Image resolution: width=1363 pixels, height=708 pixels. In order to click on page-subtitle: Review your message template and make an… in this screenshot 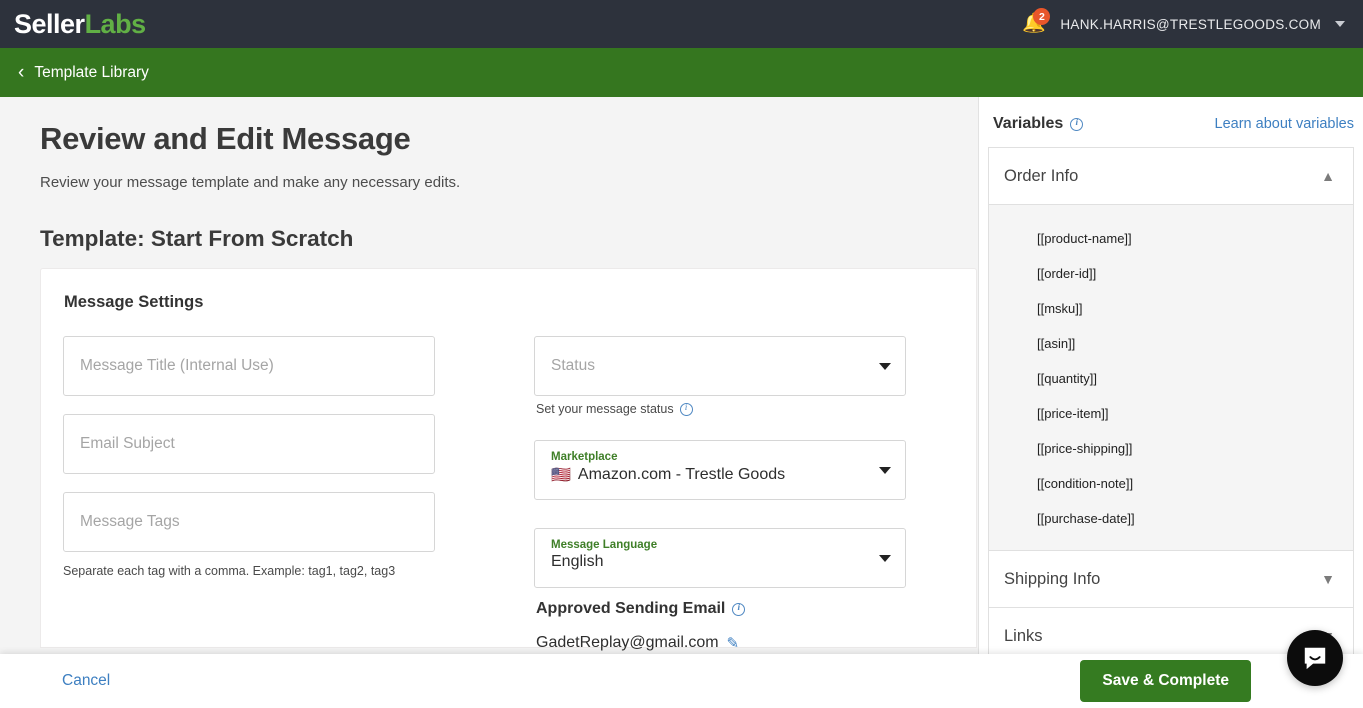, I will do `click(250, 182)`.